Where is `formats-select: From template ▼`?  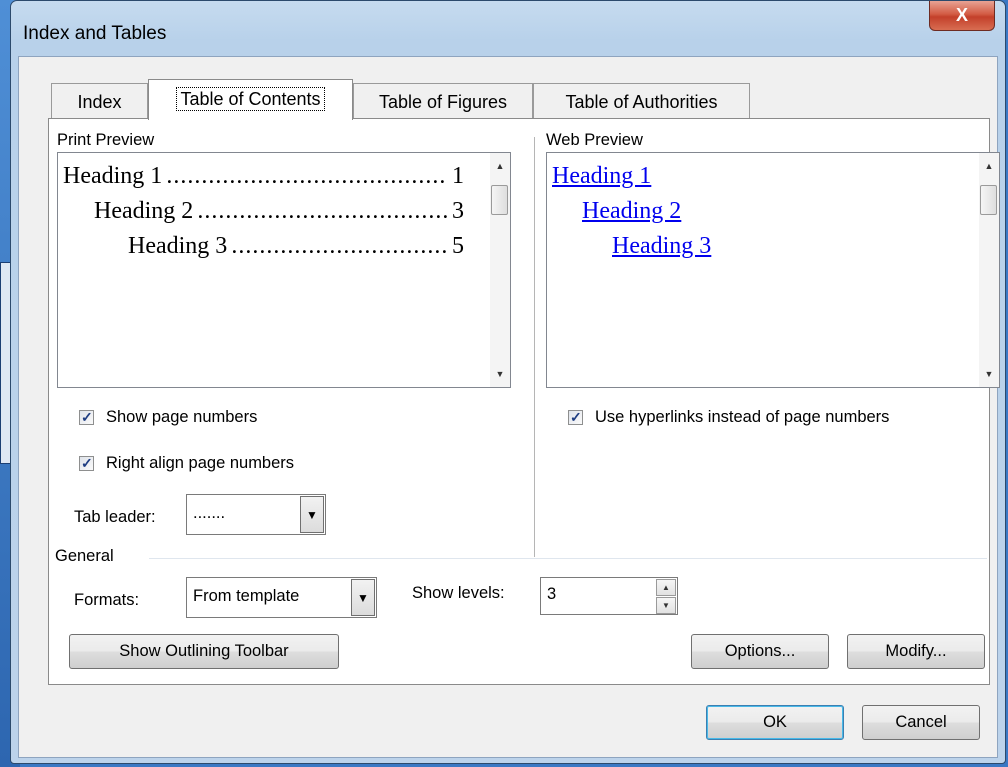 formats-select: From template ▼ is located at coordinates (281, 597).